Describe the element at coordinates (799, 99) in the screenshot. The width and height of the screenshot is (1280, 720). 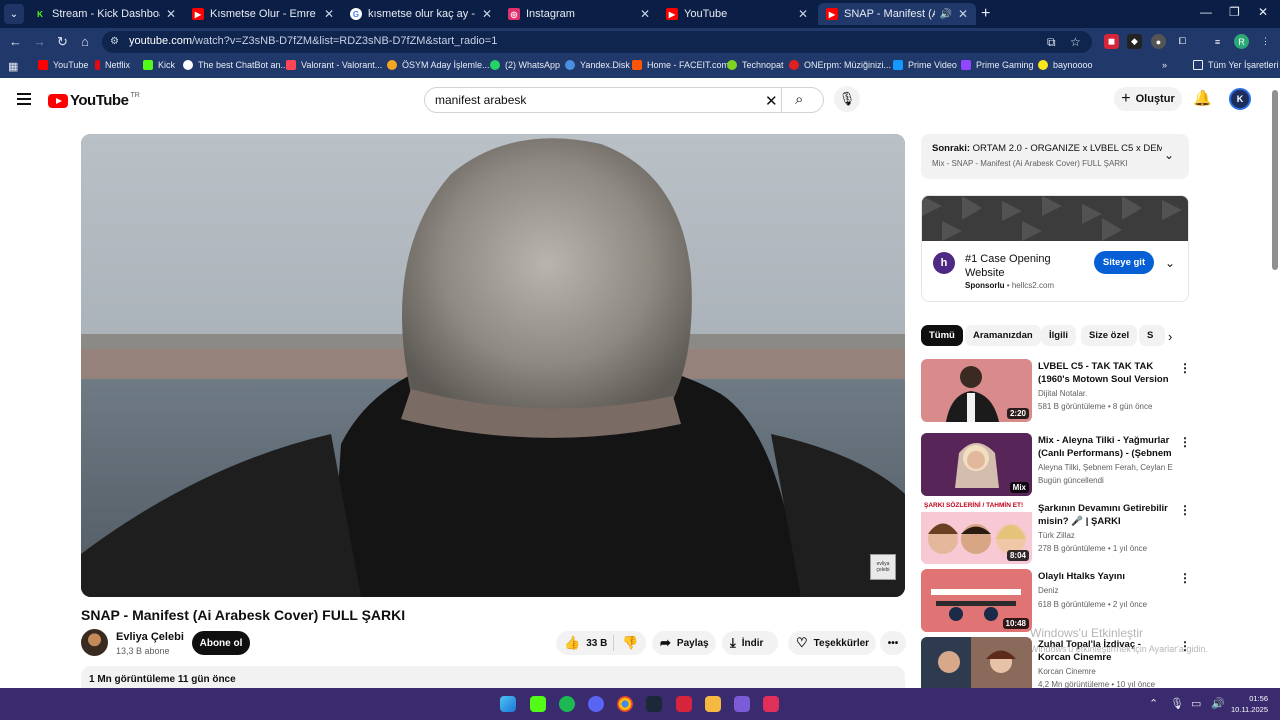
I see `search-icon: ⌕` at that location.